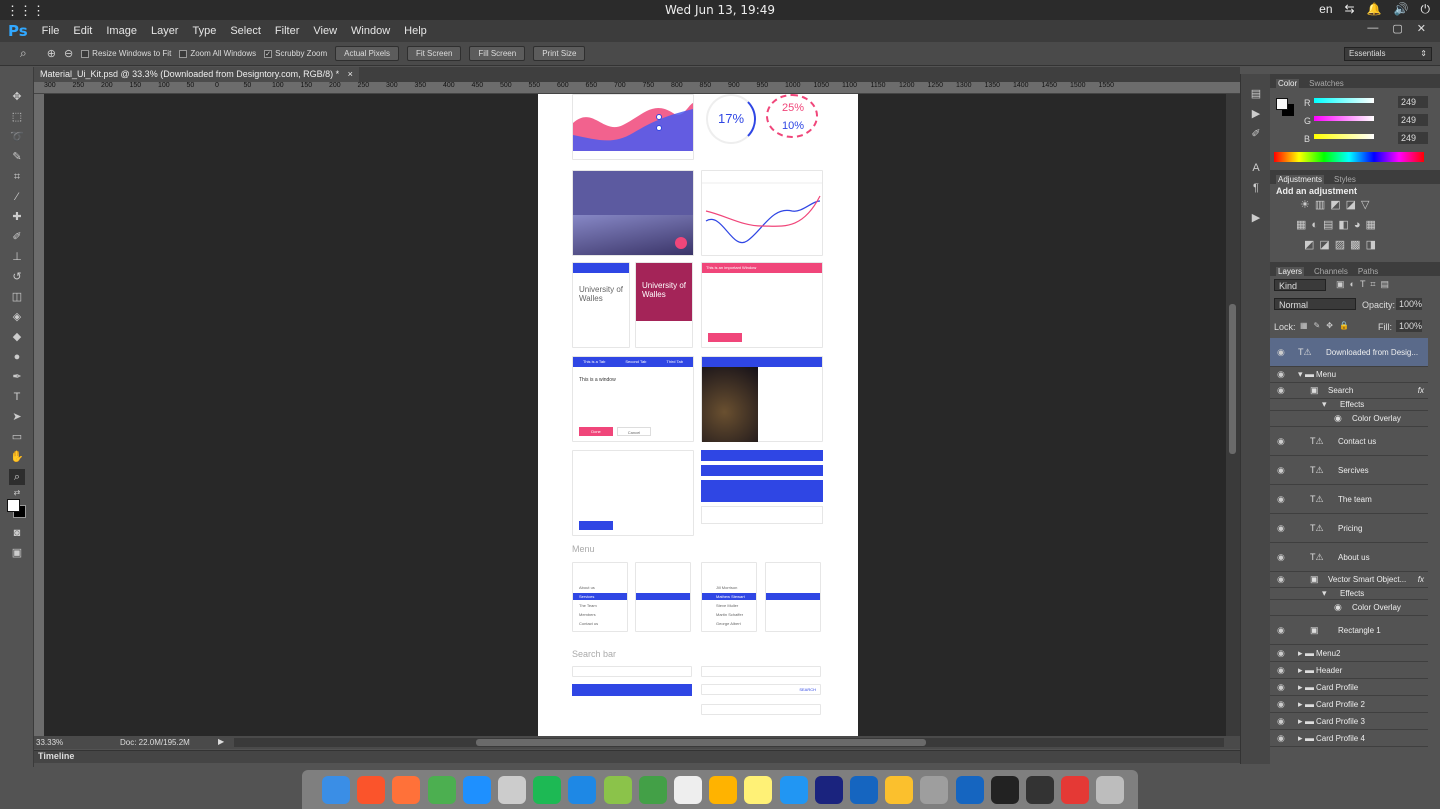 The image size is (1440, 809). I want to click on paragraph-panel-icon: ¶, so click(1256, 188).